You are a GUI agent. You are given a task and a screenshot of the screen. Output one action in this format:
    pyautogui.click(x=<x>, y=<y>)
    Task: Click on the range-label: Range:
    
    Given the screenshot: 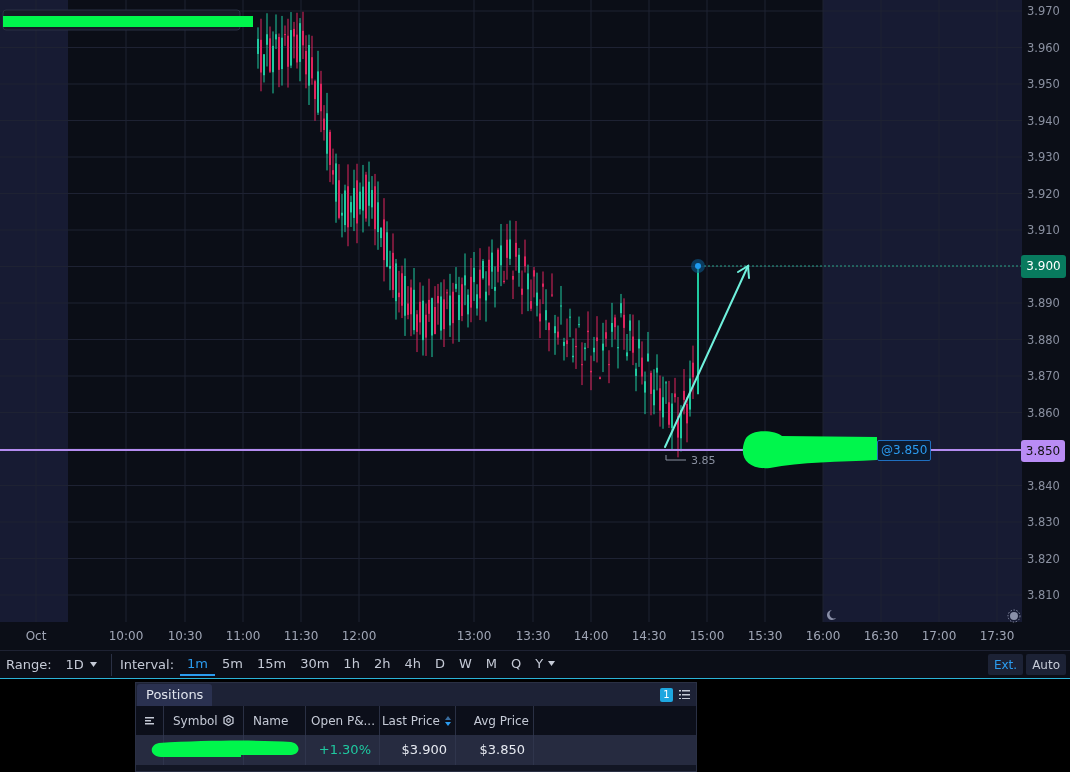 What is the action you would take?
    pyautogui.click(x=29, y=664)
    